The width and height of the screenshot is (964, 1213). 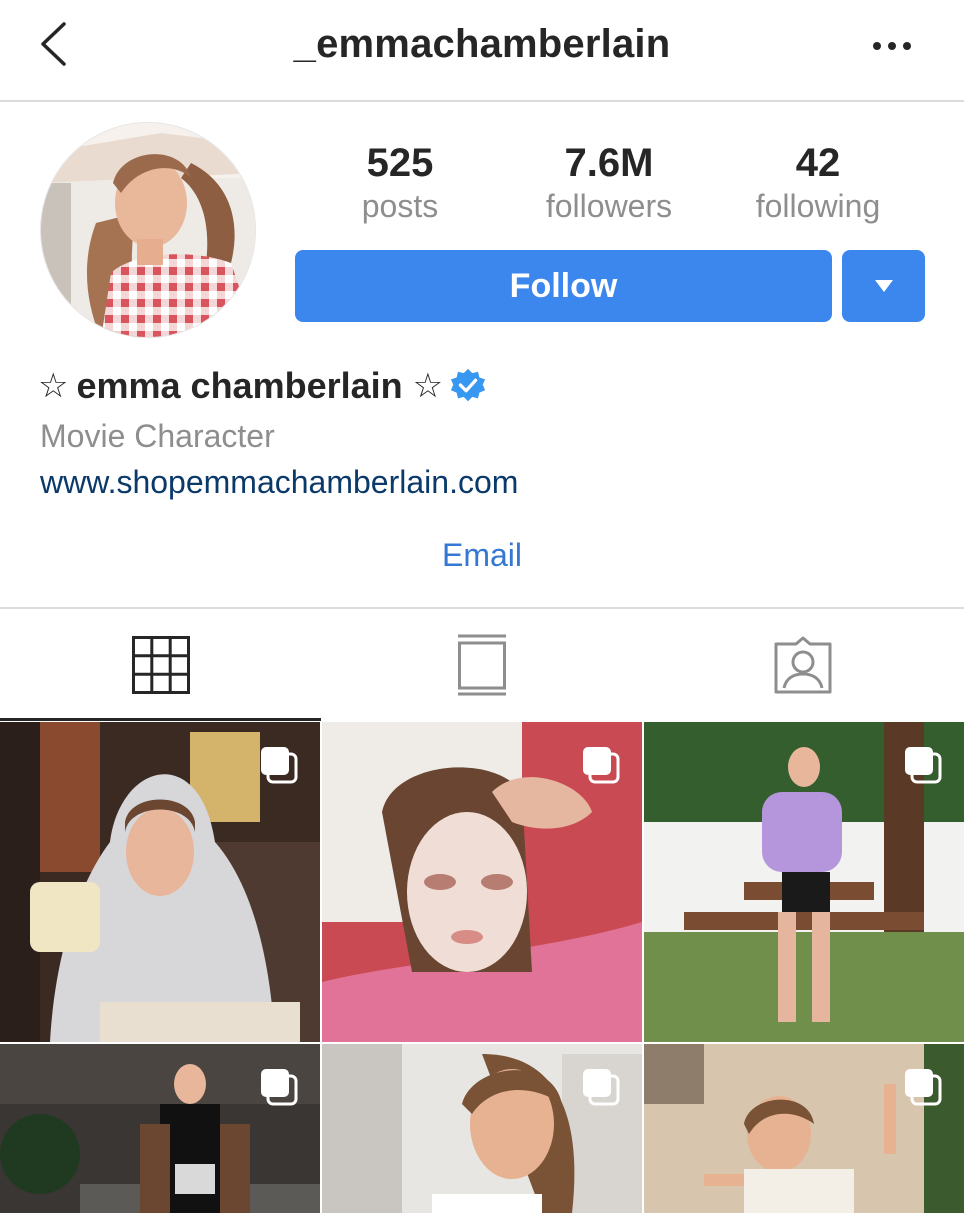 I want to click on avatar-photo, so click(x=148, y=230).